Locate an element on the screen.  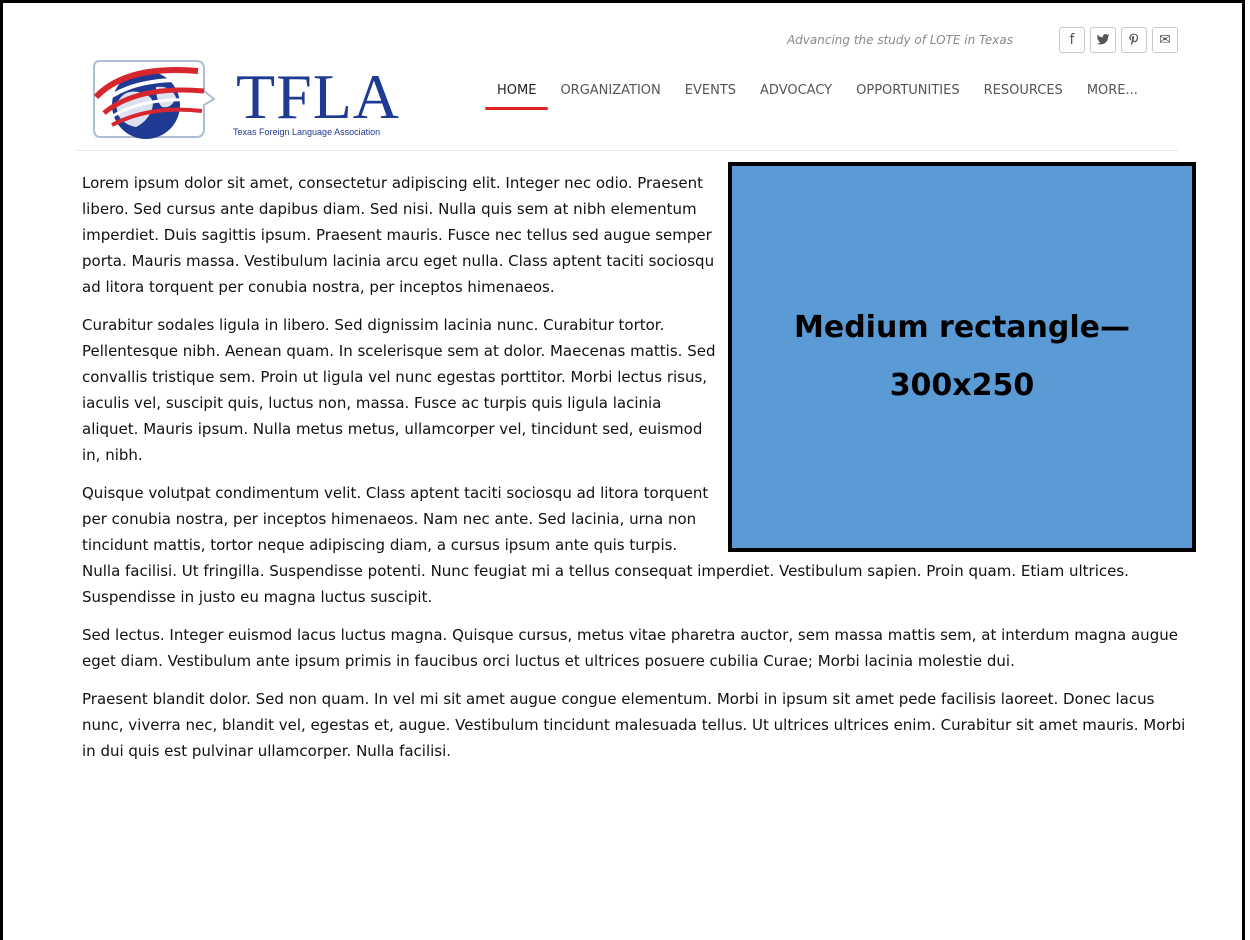
twitter-bird-icon is located at coordinates (1103, 39).